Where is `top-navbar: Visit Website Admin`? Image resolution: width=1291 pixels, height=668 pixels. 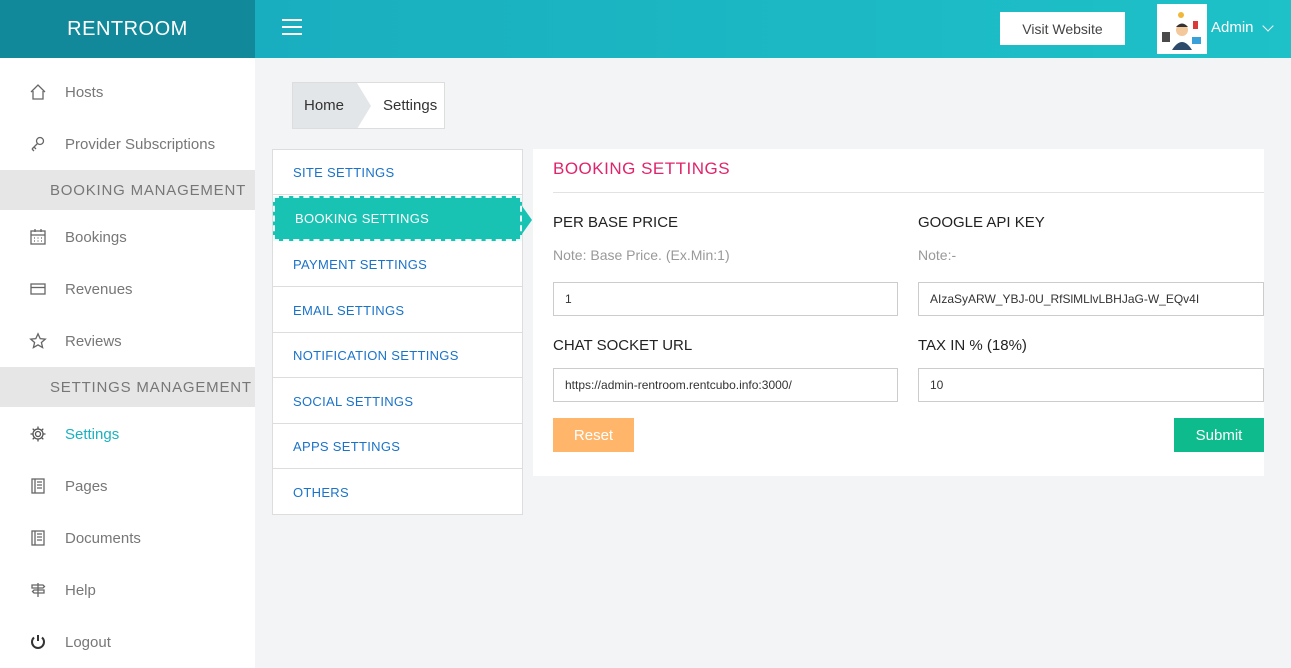
top-navbar: Visit Website Admin is located at coordinates (773, 29).